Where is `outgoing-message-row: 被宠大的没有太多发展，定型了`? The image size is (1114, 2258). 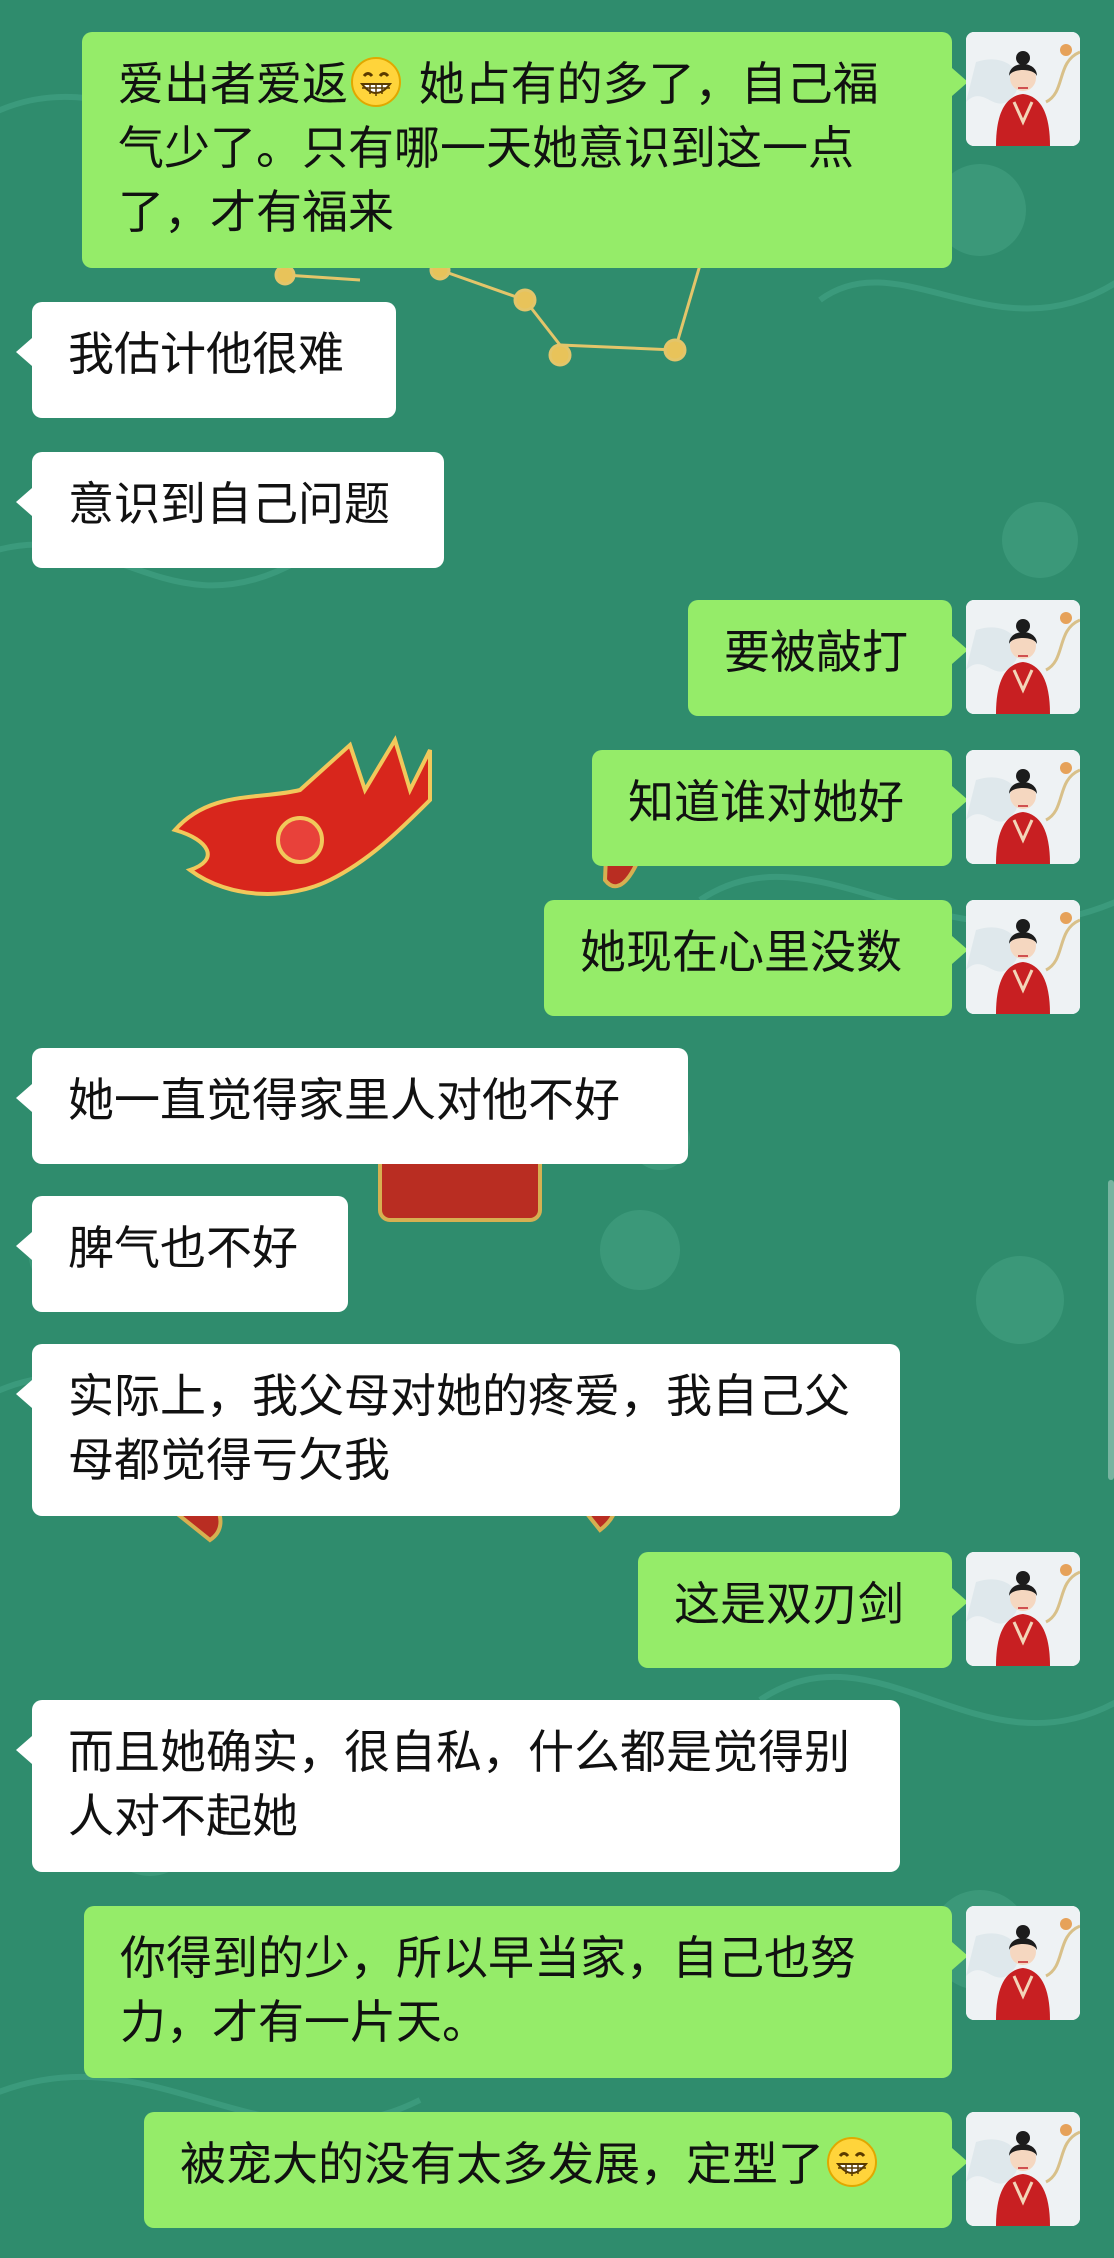 outgoing-message-row: 被宠大的没有太多发展，定型了 is located at coordinates (557, 2170).